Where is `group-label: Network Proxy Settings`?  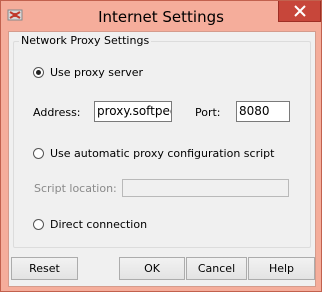 group-label: Network Proxy Settings is located at coordinates (85, 40).